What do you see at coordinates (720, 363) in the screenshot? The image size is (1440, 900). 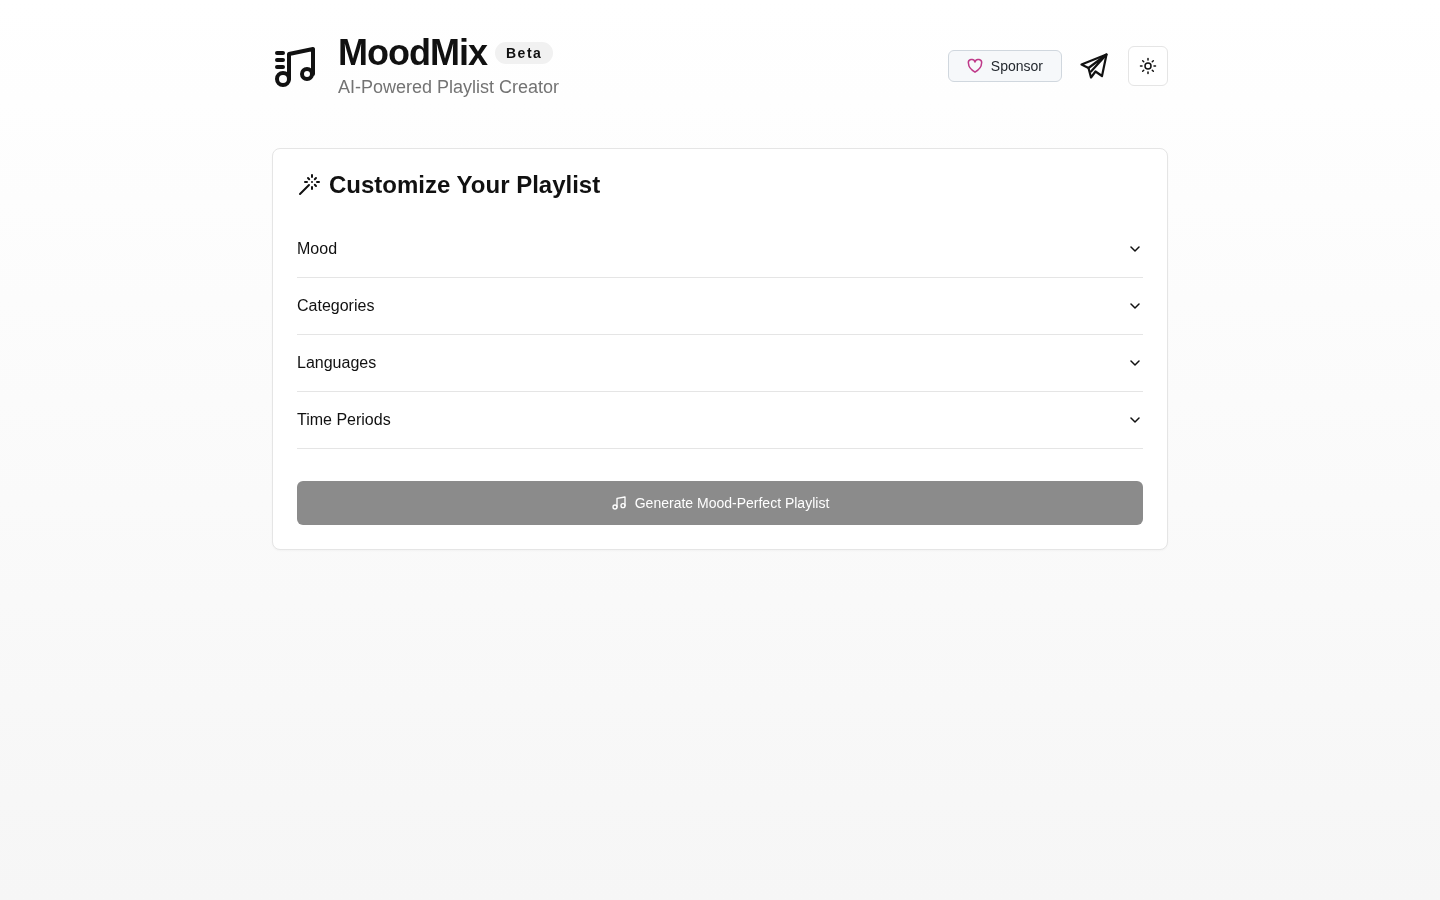 I see `accordion-header: Languages` at bounding box center [720, 363].